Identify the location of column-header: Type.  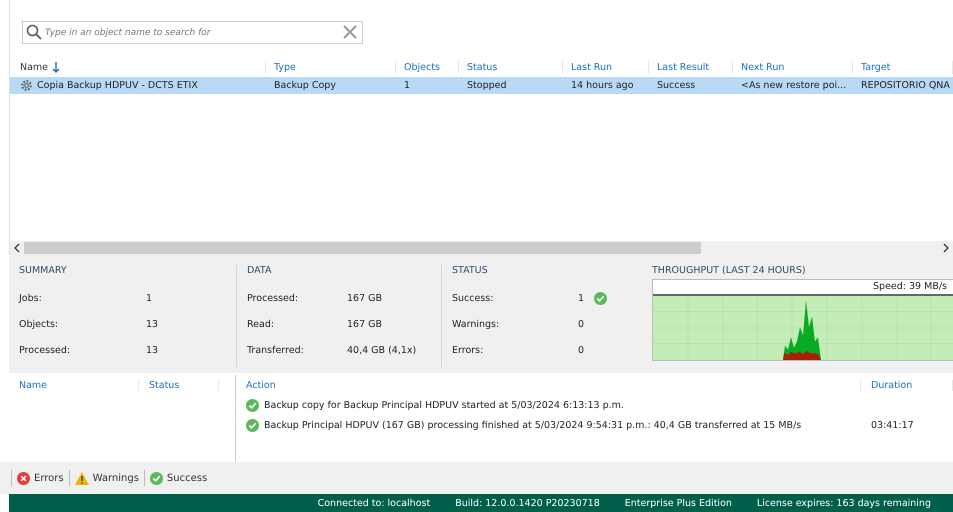
(331, 67).